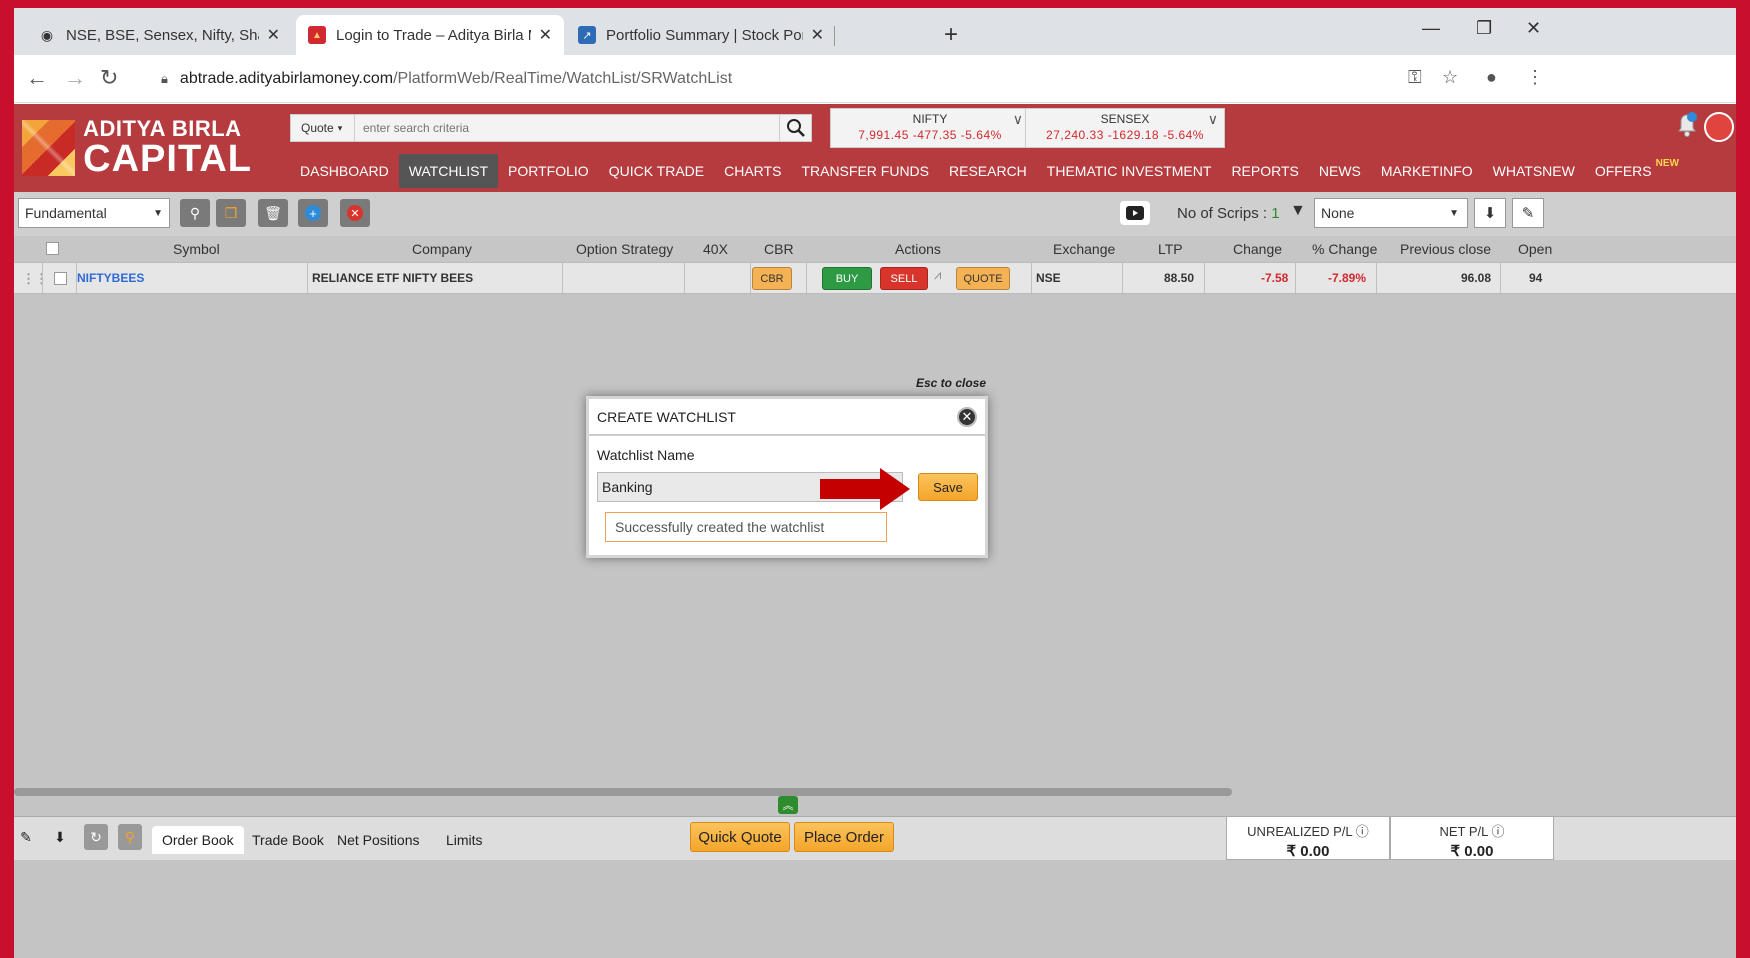  Describe the element at coordinates (1129, 171) in the screenshot. I see `nav-thematic-investment: THEMATIC INVESTMENT` at that location.